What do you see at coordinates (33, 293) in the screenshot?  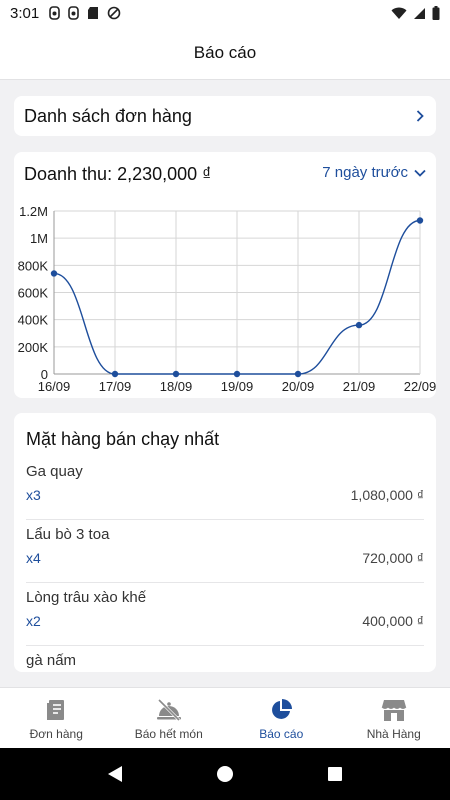 I see `y-tick-label: 600K` at bounding box center [33, 293].